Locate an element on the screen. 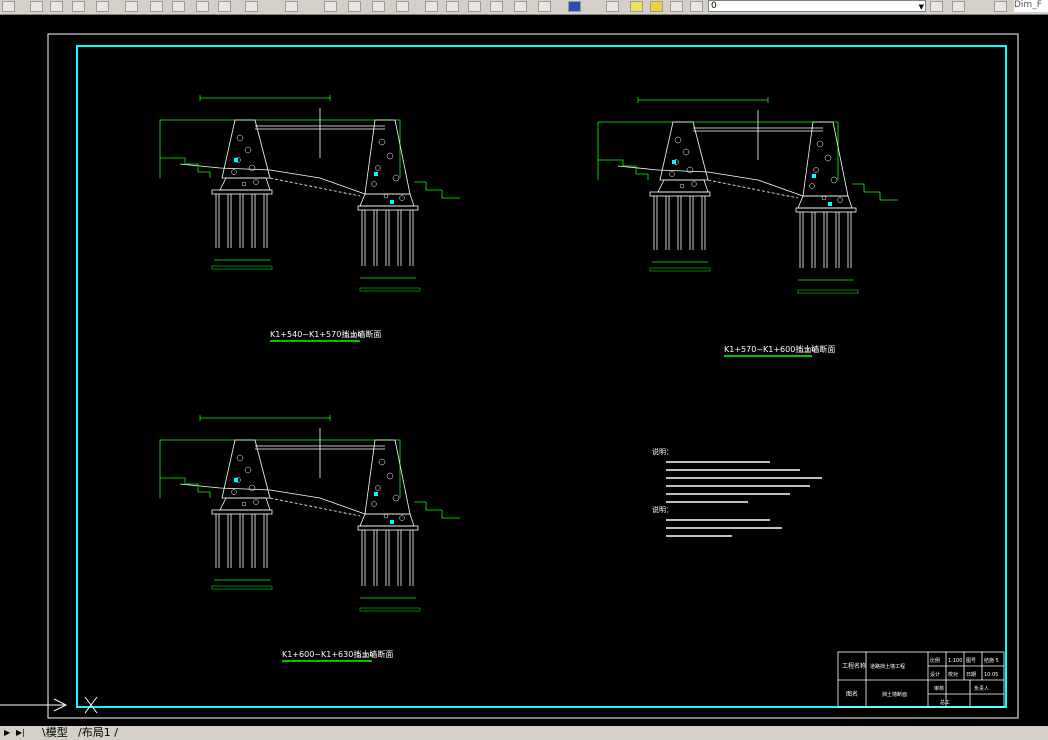 Image resolution: width=1048 pixels, height=740 pixels. plot-icon is located at coordinates (78, 6).